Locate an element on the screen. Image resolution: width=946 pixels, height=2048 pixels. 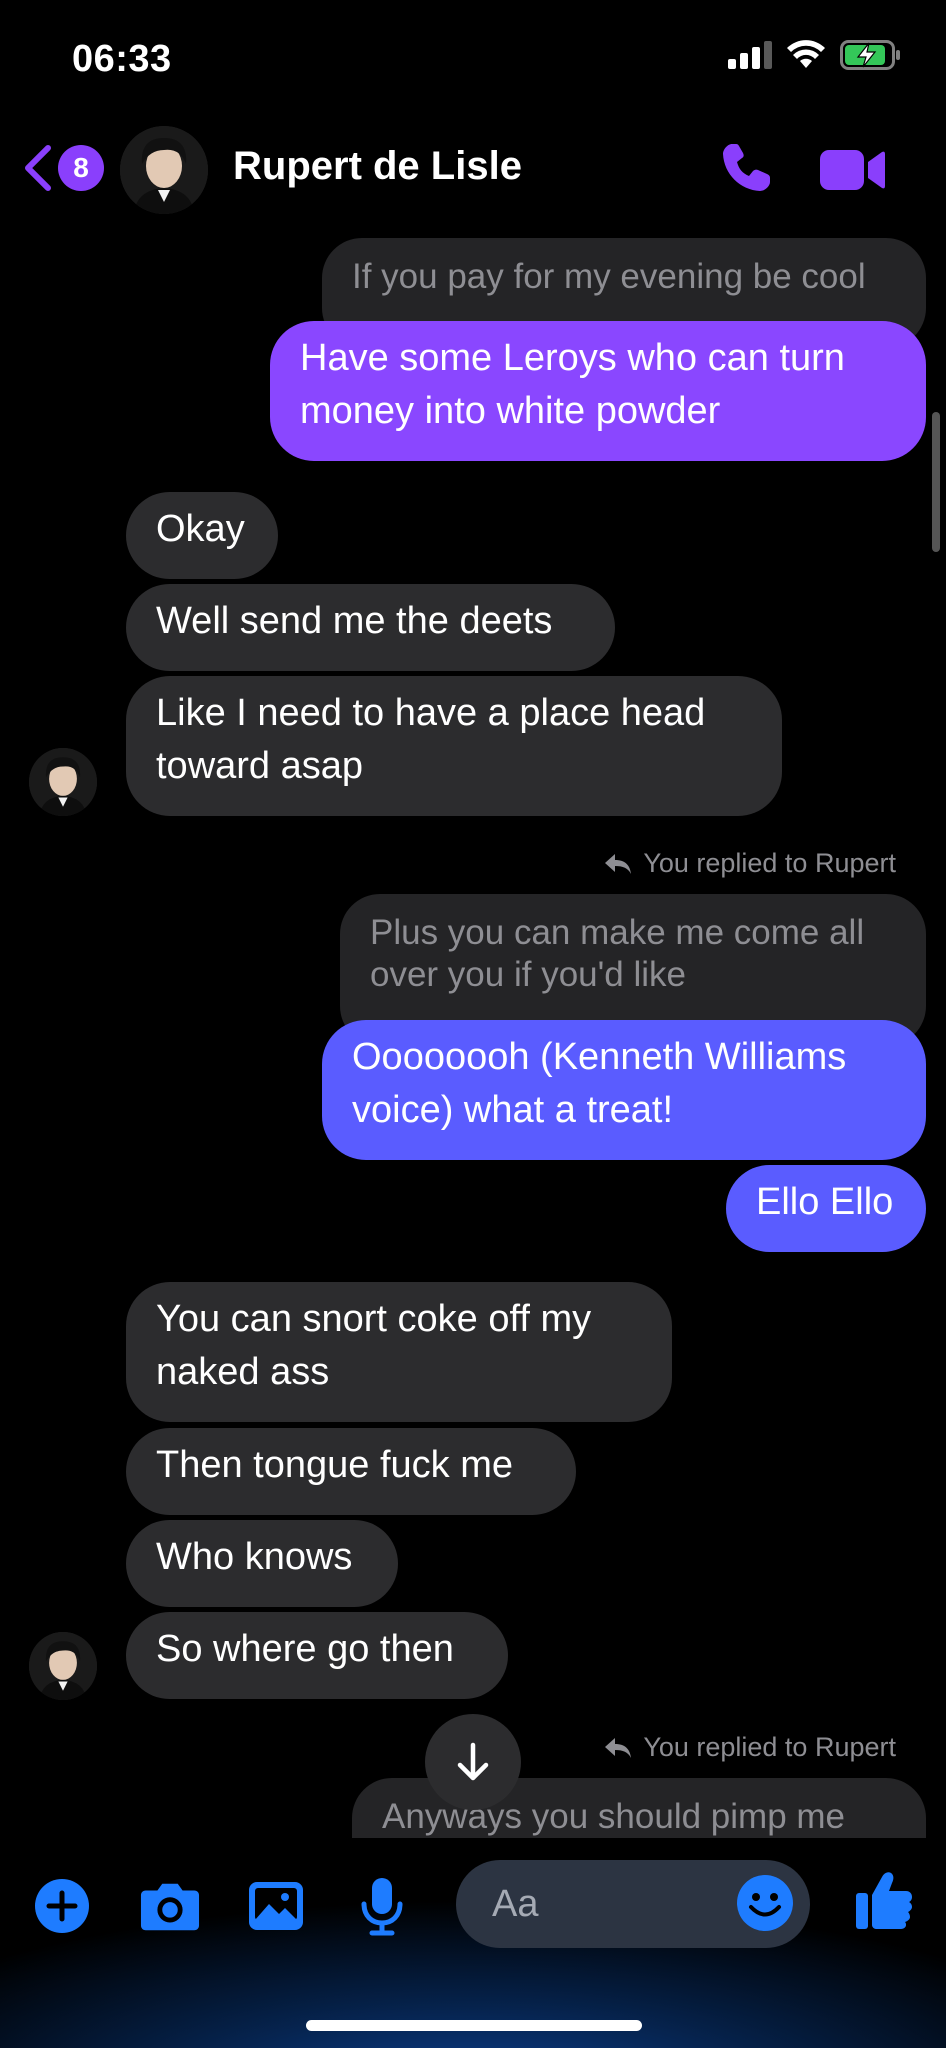
contact-avatar is located at coordinates (164, 170).